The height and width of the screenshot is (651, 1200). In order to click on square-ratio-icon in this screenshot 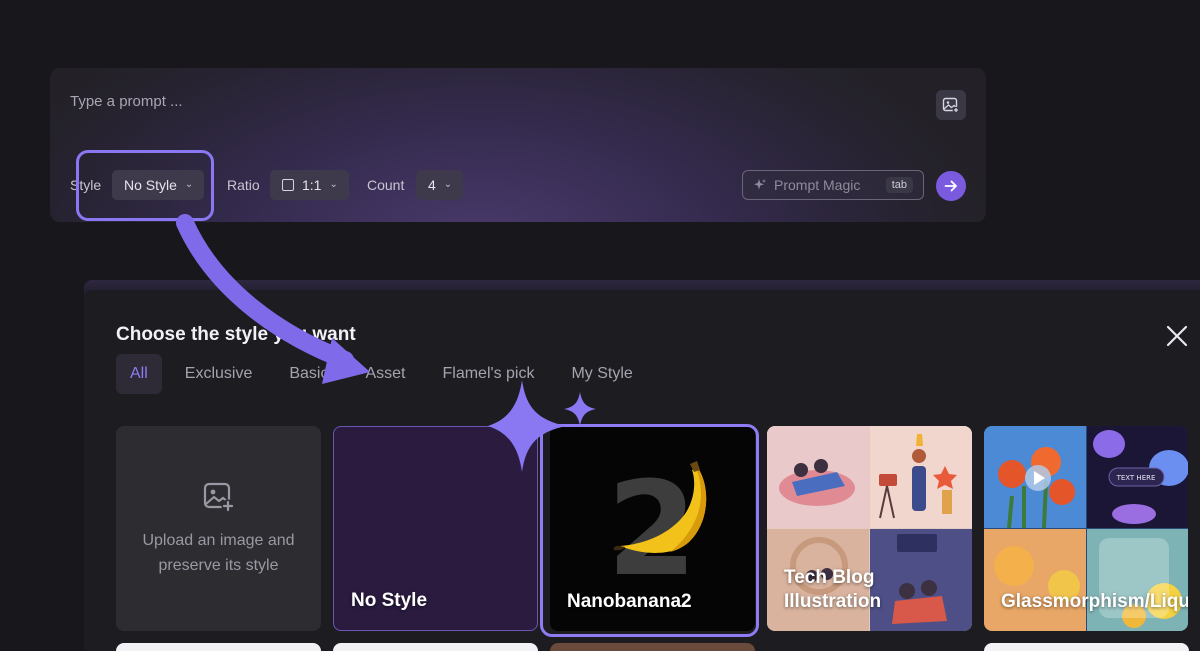, I will do `click(288, 185)`.